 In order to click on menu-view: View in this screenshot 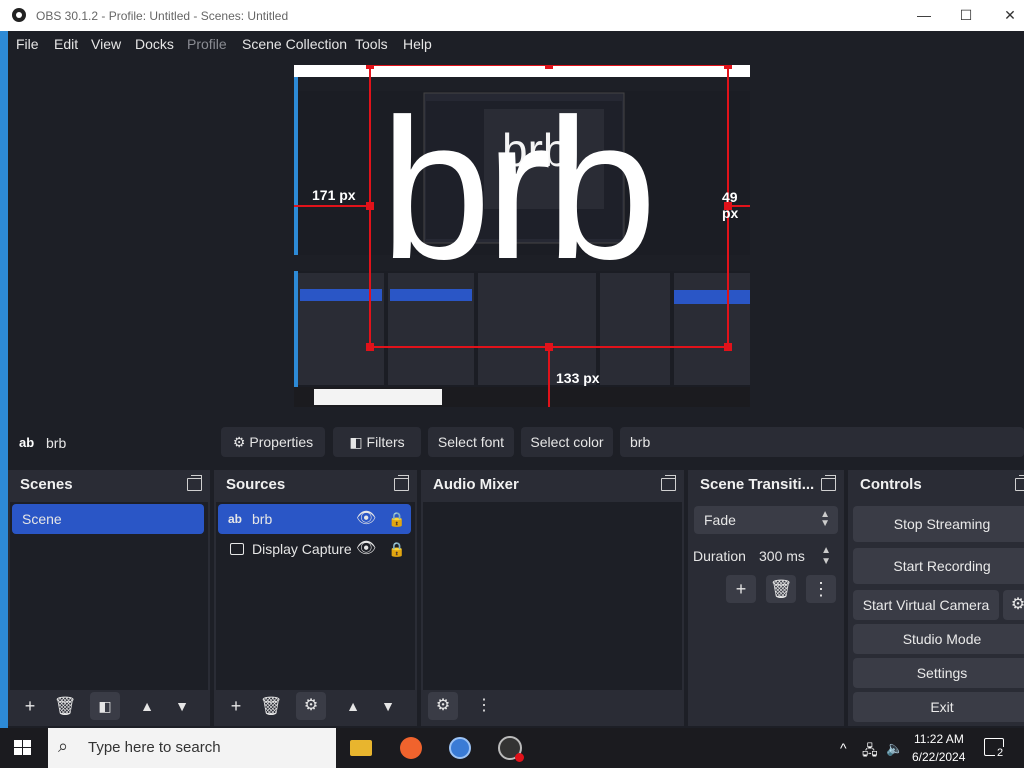, I will do `click(106, 44)`.